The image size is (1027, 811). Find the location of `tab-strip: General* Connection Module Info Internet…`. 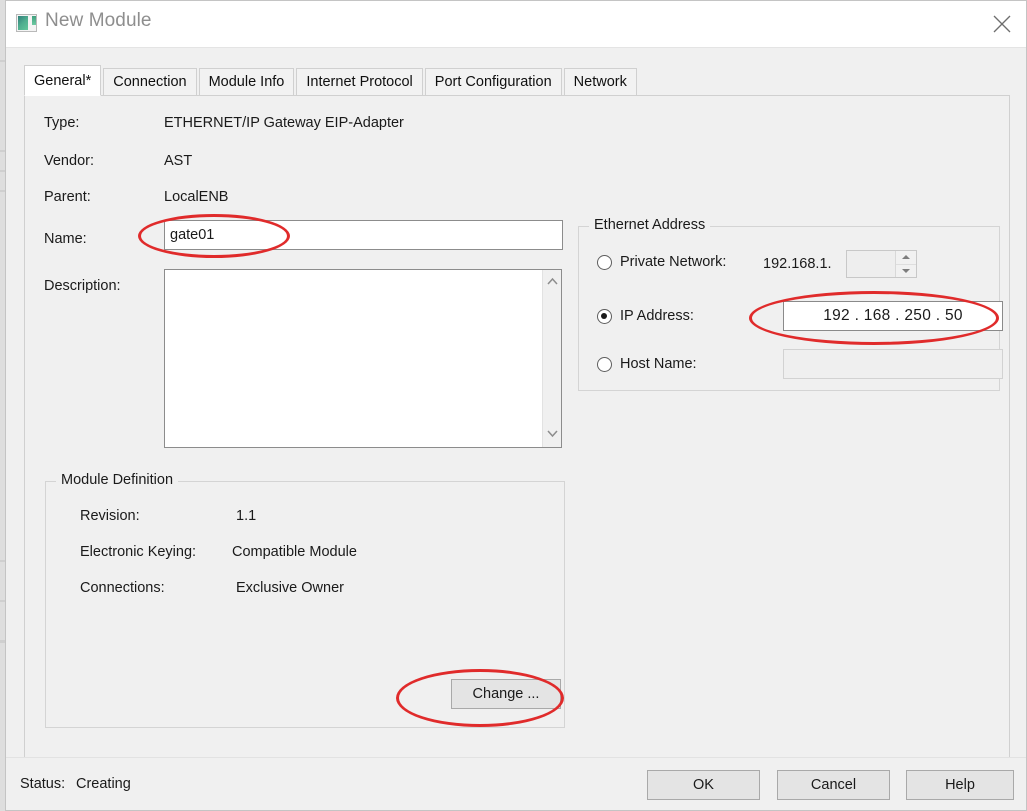

tab-strip: General* Connection Module Info Internet… is located at coordinates (331, 80).